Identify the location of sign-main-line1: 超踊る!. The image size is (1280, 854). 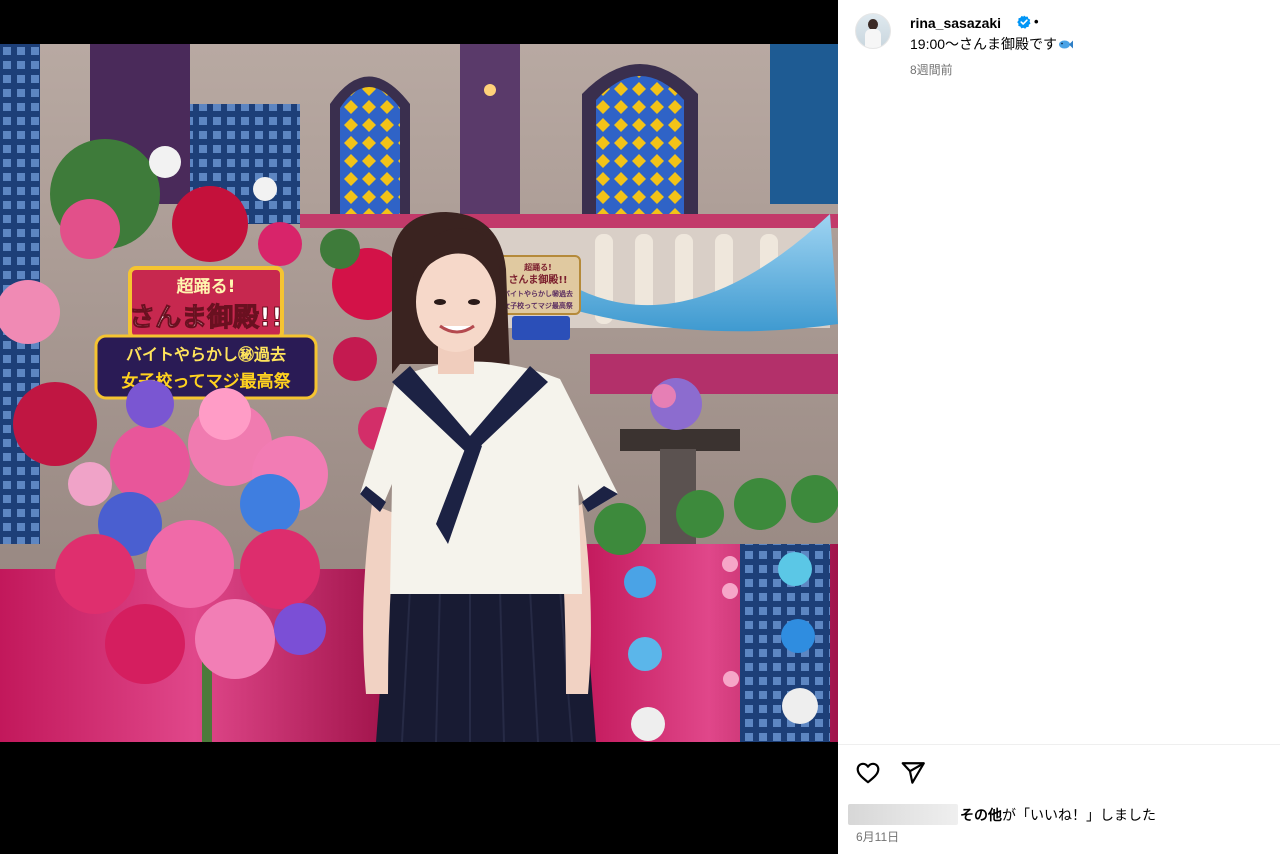
(206, 286).